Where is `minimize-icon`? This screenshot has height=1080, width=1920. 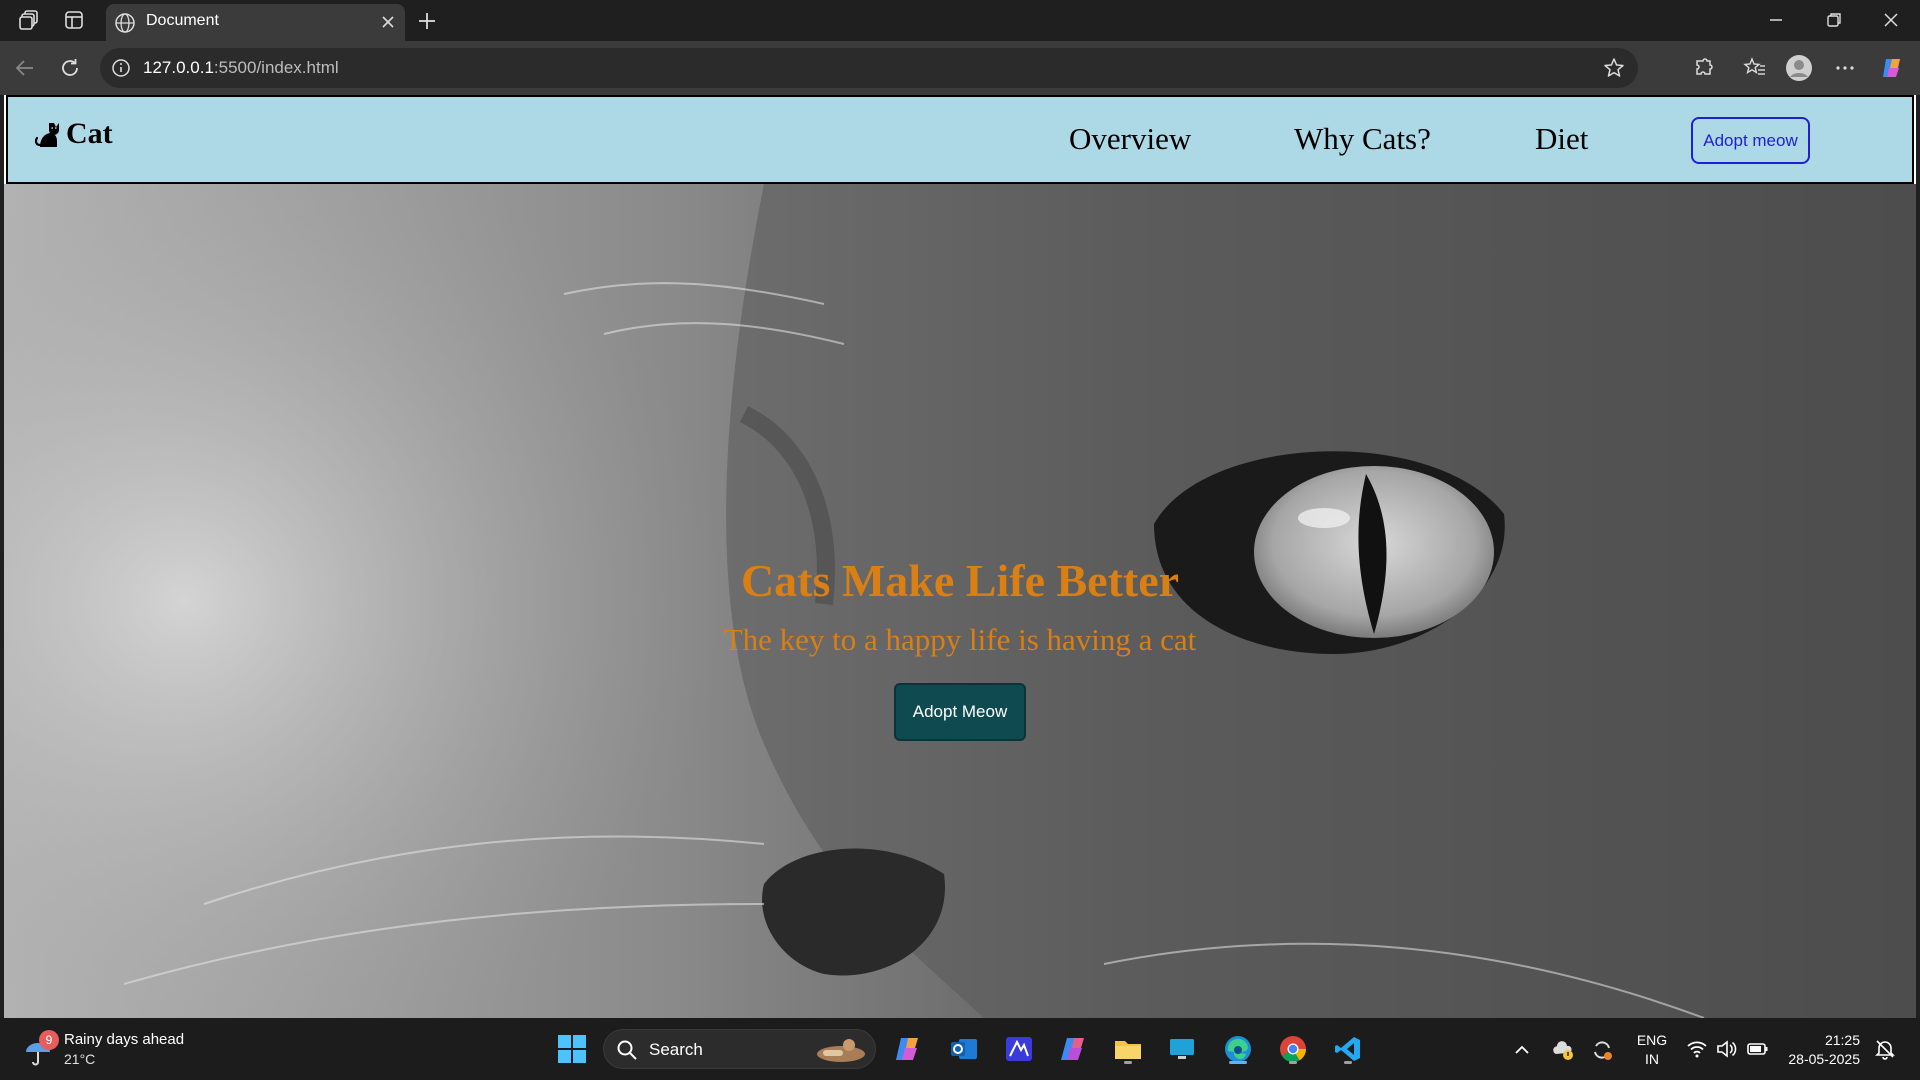
minimize-icon is located at coordinates (1776, 20).